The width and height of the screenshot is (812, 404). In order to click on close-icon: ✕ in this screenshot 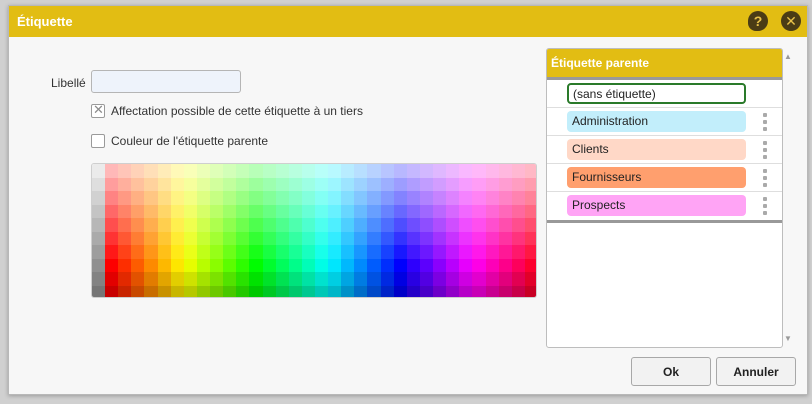, I will do `click(791, 21)`.